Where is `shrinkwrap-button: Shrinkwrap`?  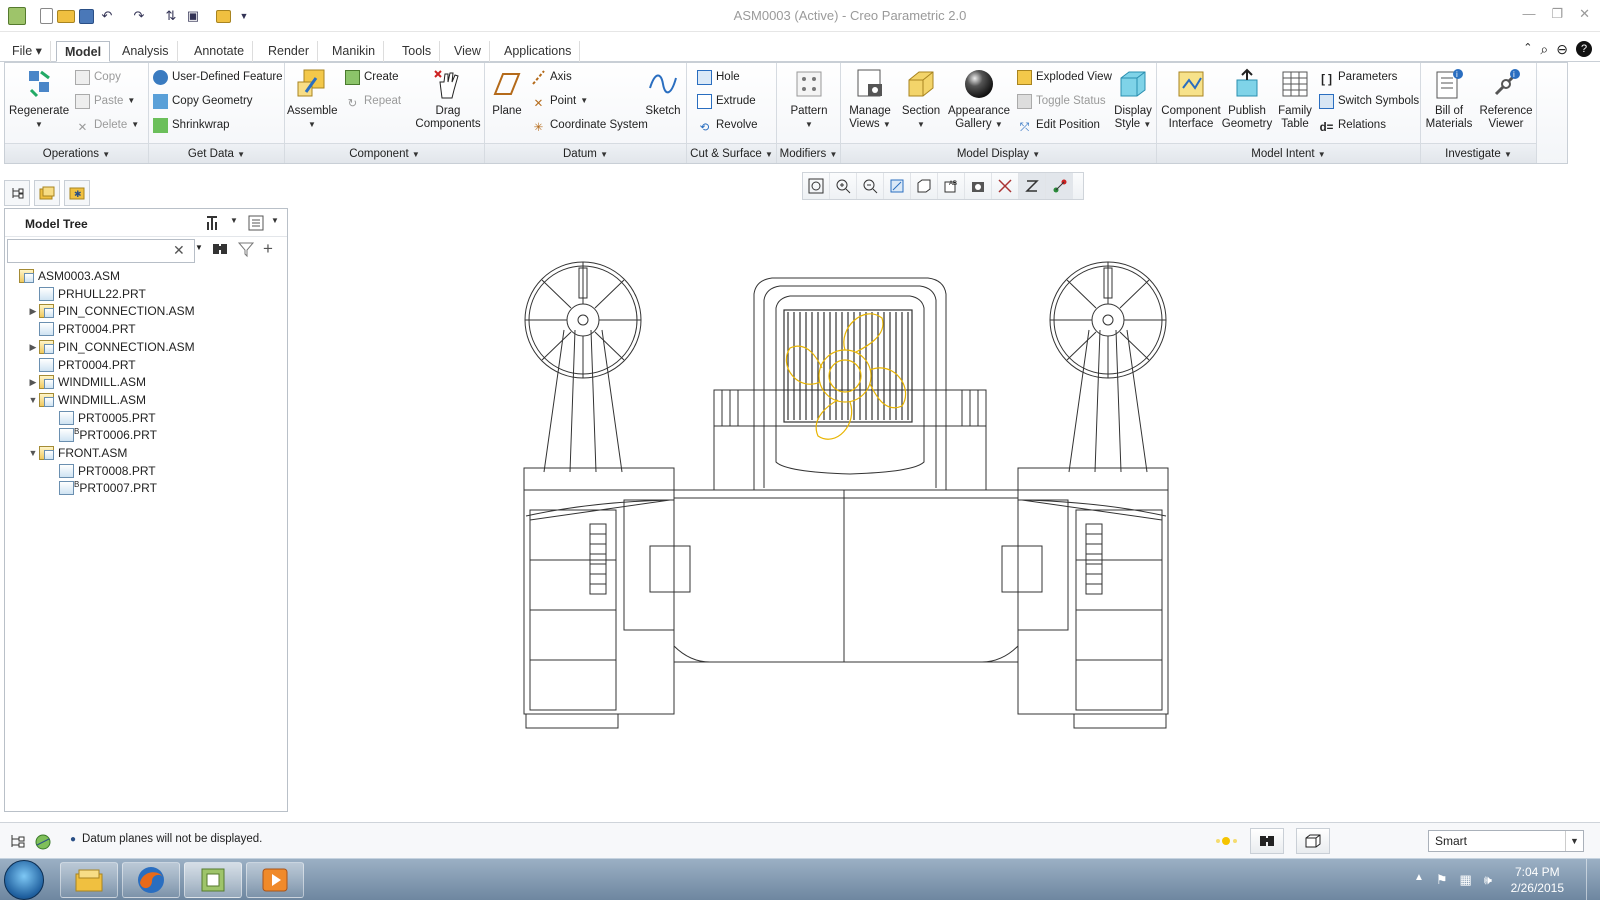 shrinkwrap-button: Shrinkwrap is located at coordinates (191, 125).